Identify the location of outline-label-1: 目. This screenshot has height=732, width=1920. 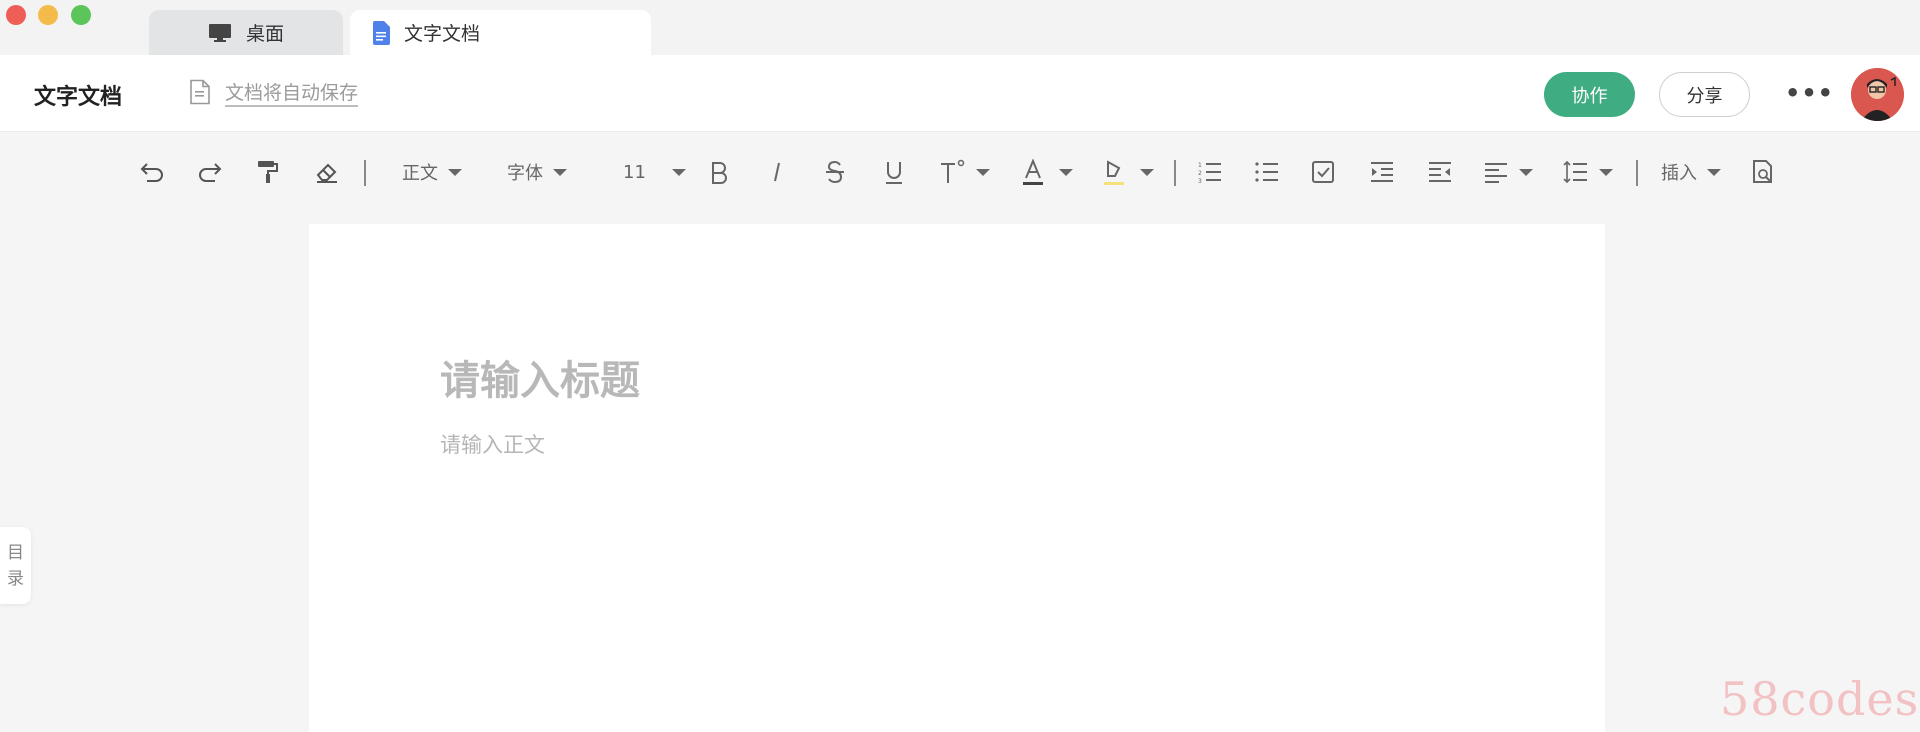
(15, 552).